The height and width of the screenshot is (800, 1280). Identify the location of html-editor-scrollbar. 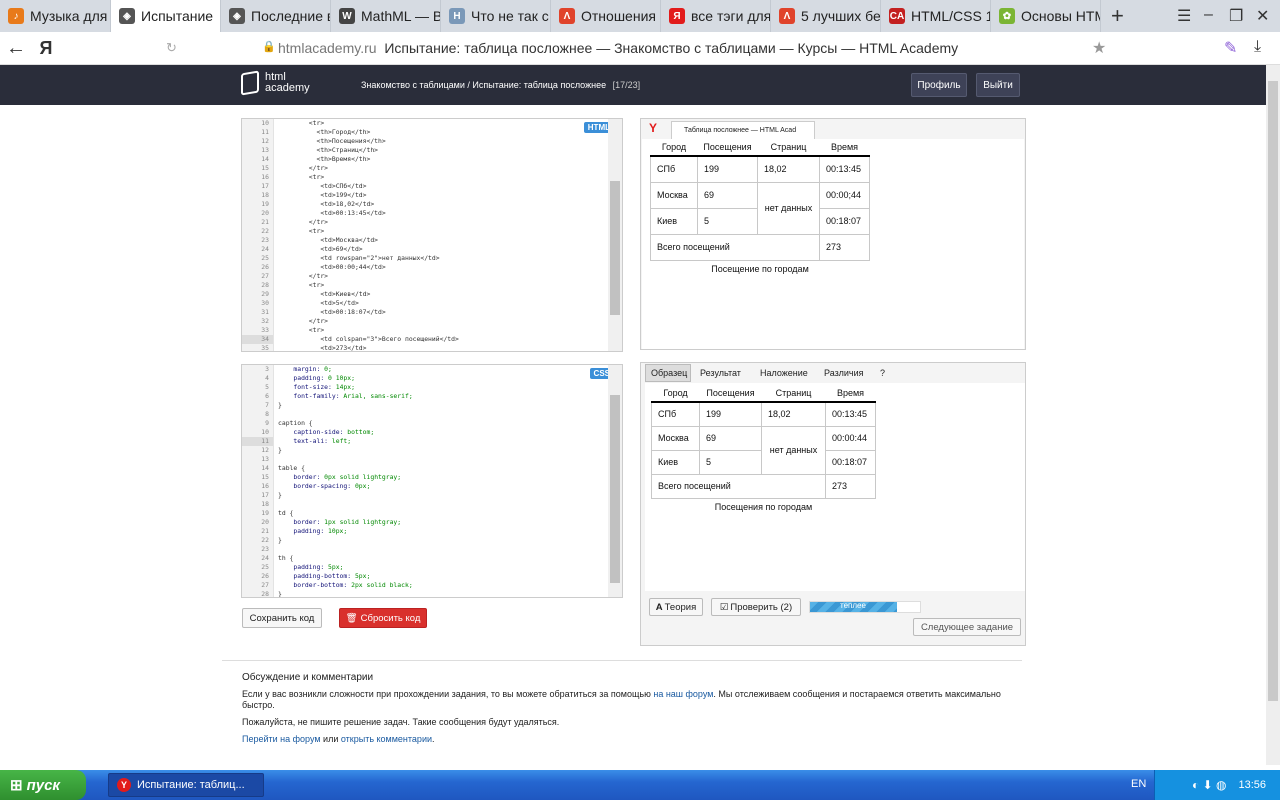
(615, 235).